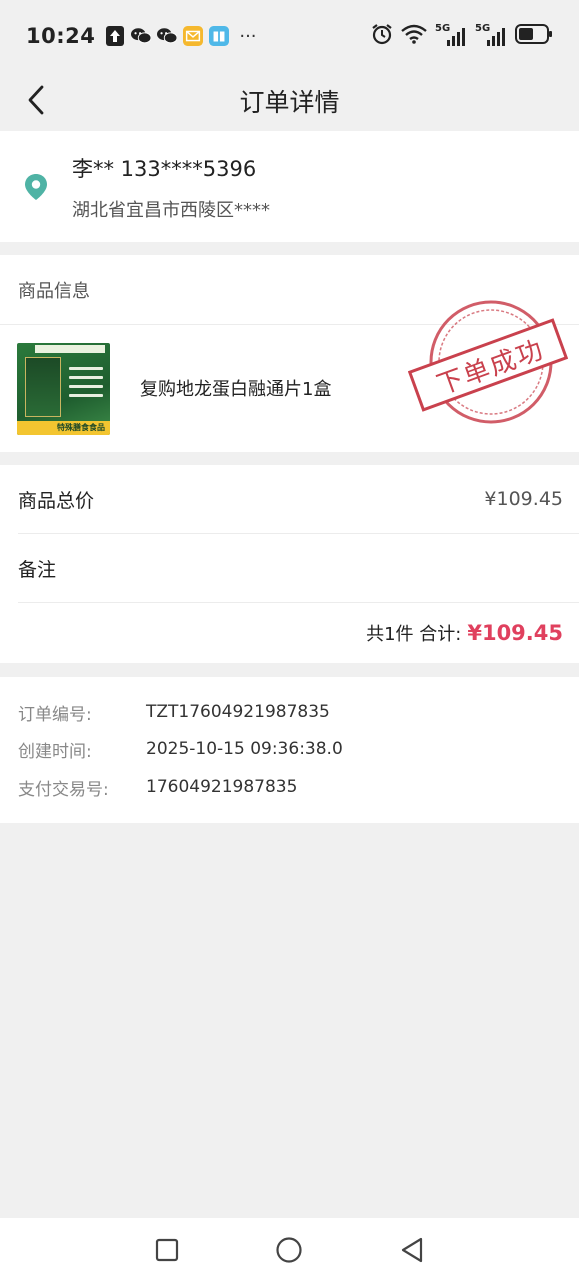 This screenshot has width=579, height=1280. I want to click on system-navigation-bar, so click(289, 1249).